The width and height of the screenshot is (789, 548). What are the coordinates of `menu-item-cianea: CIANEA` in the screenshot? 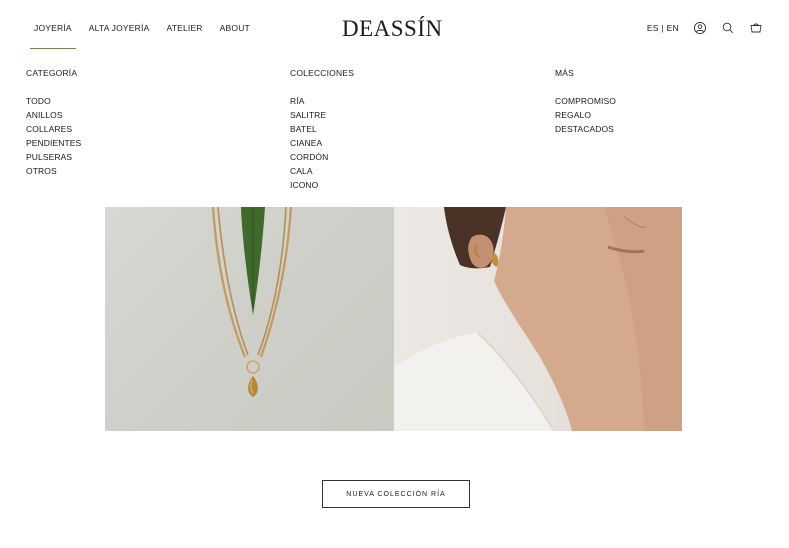 It's located at (322, 143).